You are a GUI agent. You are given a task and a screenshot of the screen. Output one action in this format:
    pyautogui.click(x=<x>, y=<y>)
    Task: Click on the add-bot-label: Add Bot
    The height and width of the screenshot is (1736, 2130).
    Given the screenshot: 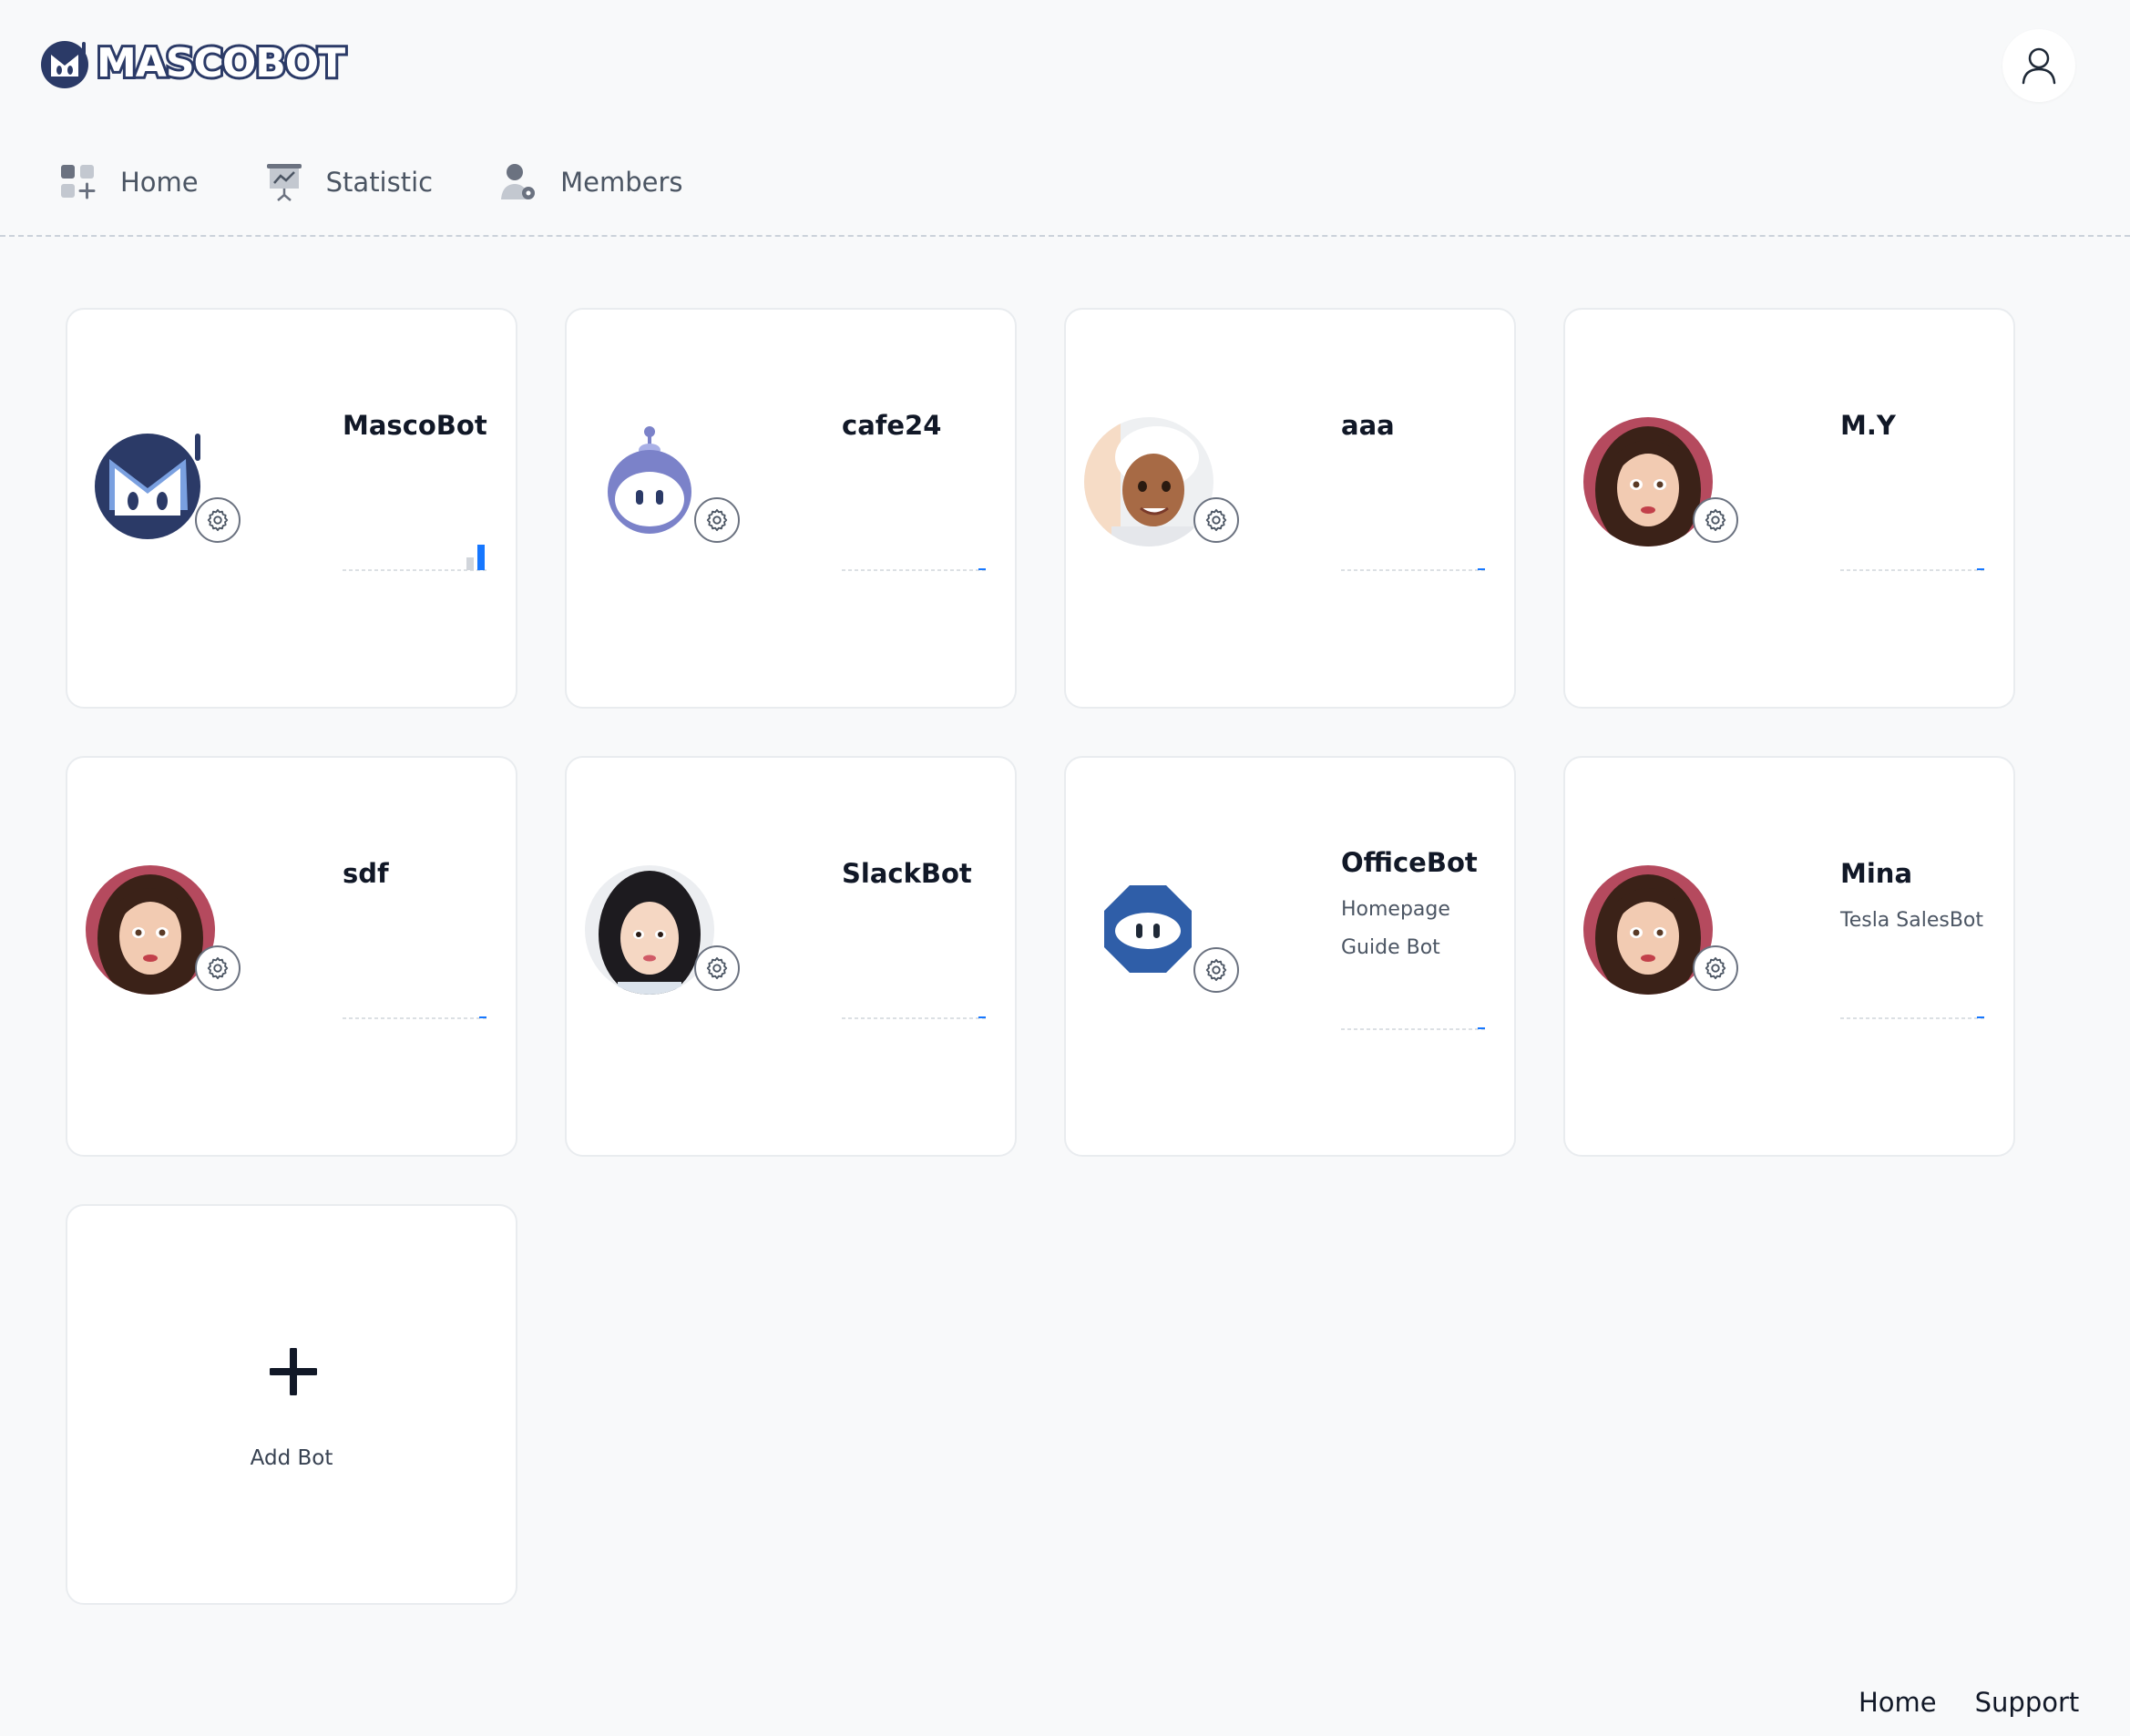 What is the action you would take?
    pyautogui.click(x=291, y=1458)
    